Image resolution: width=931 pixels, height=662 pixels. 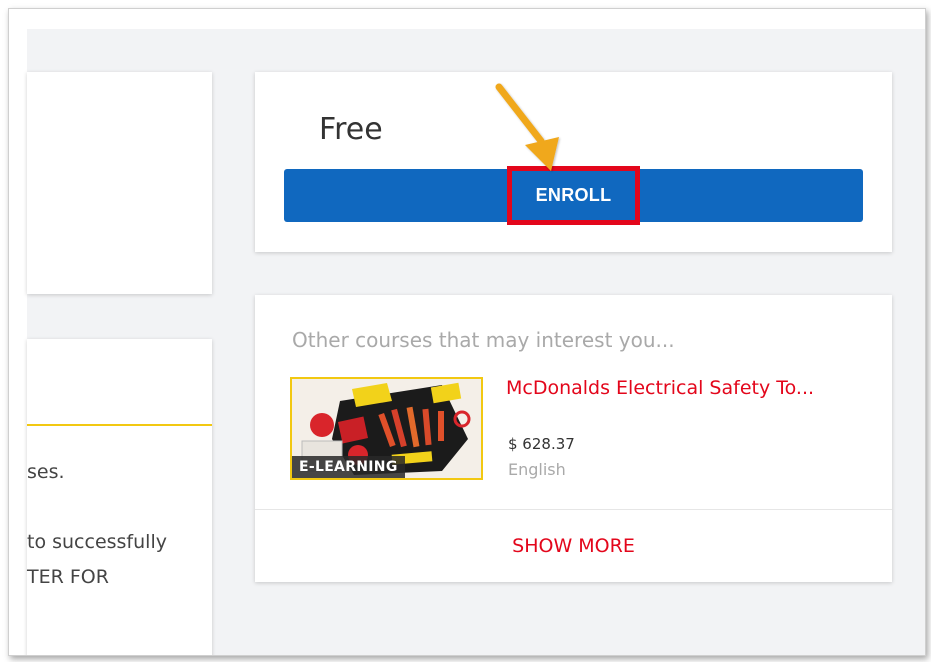 What do you see at coordinates (46, 472) in the screenshot?
I see `description-text-line-1: ses.` at bounding box center [46, 472].